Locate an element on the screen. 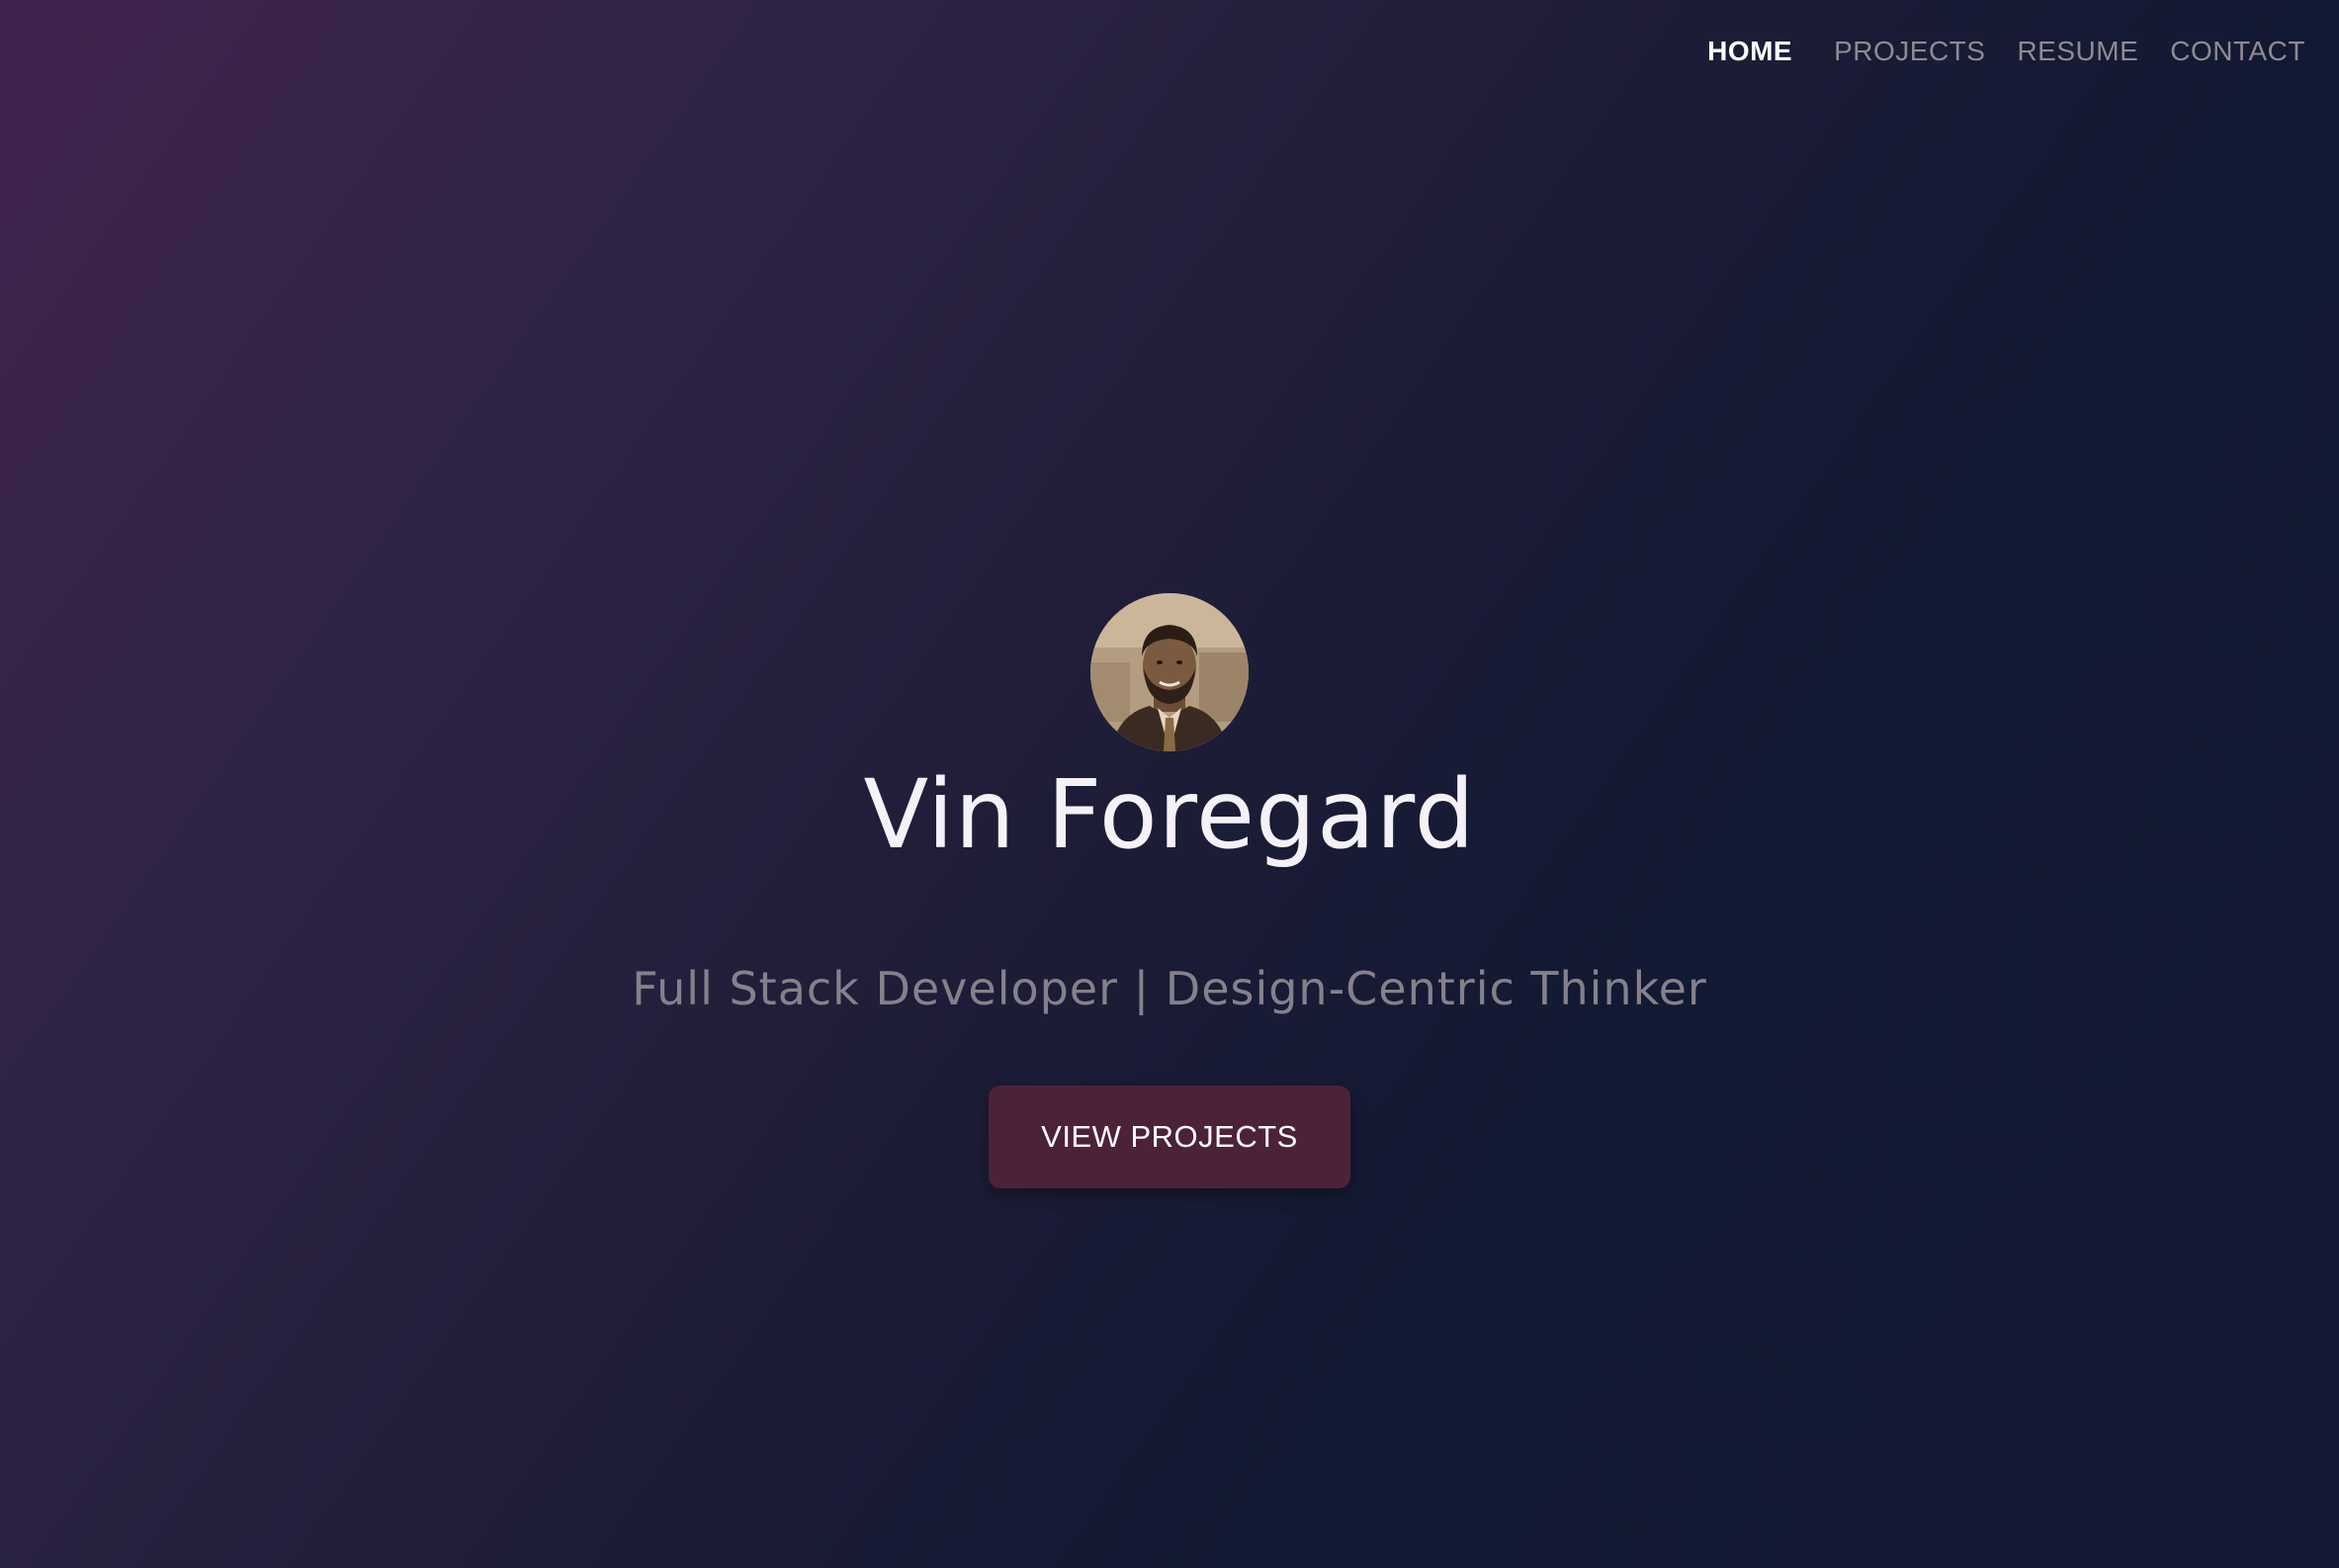  profile-name: Vin Foregard is located at coordinates (1169, 815).